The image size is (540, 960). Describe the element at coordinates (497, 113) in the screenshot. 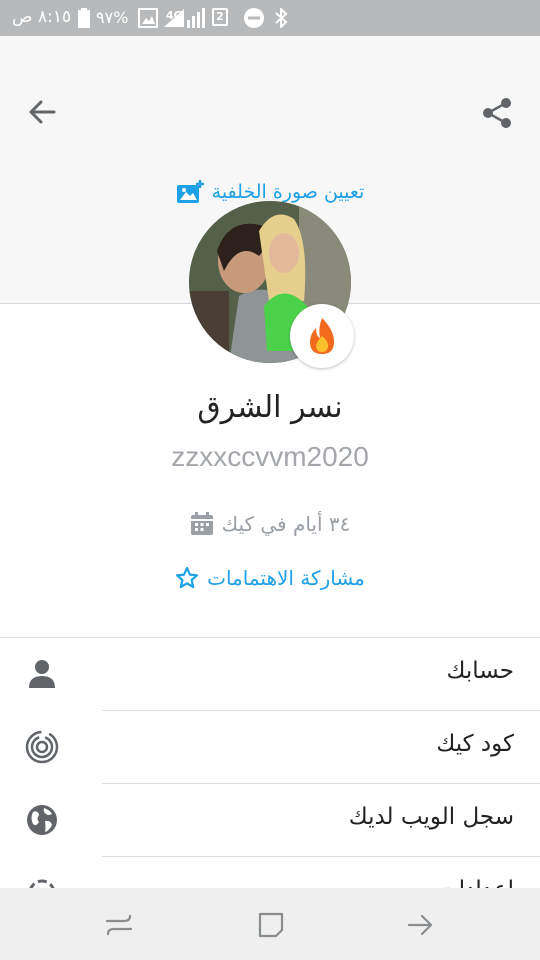

I see `share-icon` at that location.